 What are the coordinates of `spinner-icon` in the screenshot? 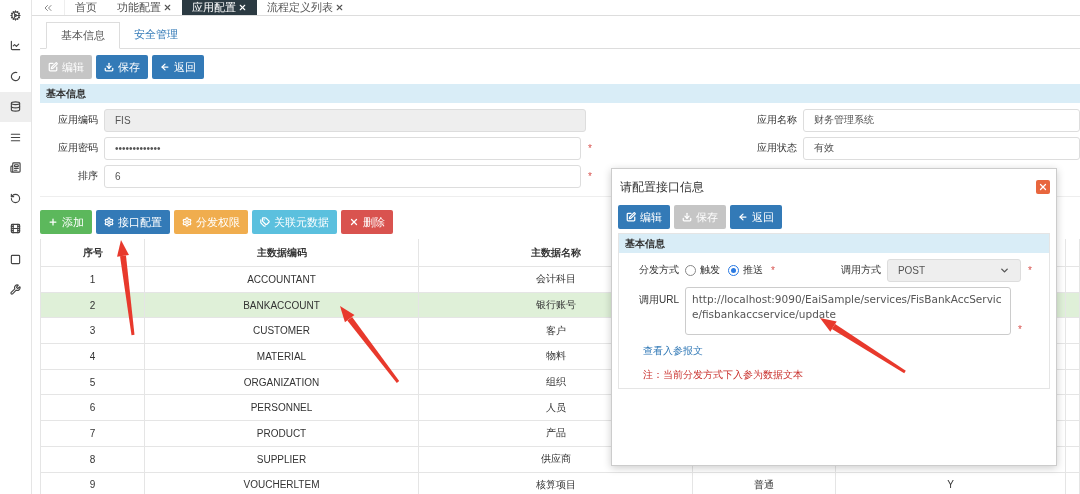 It's located at (15, 76).